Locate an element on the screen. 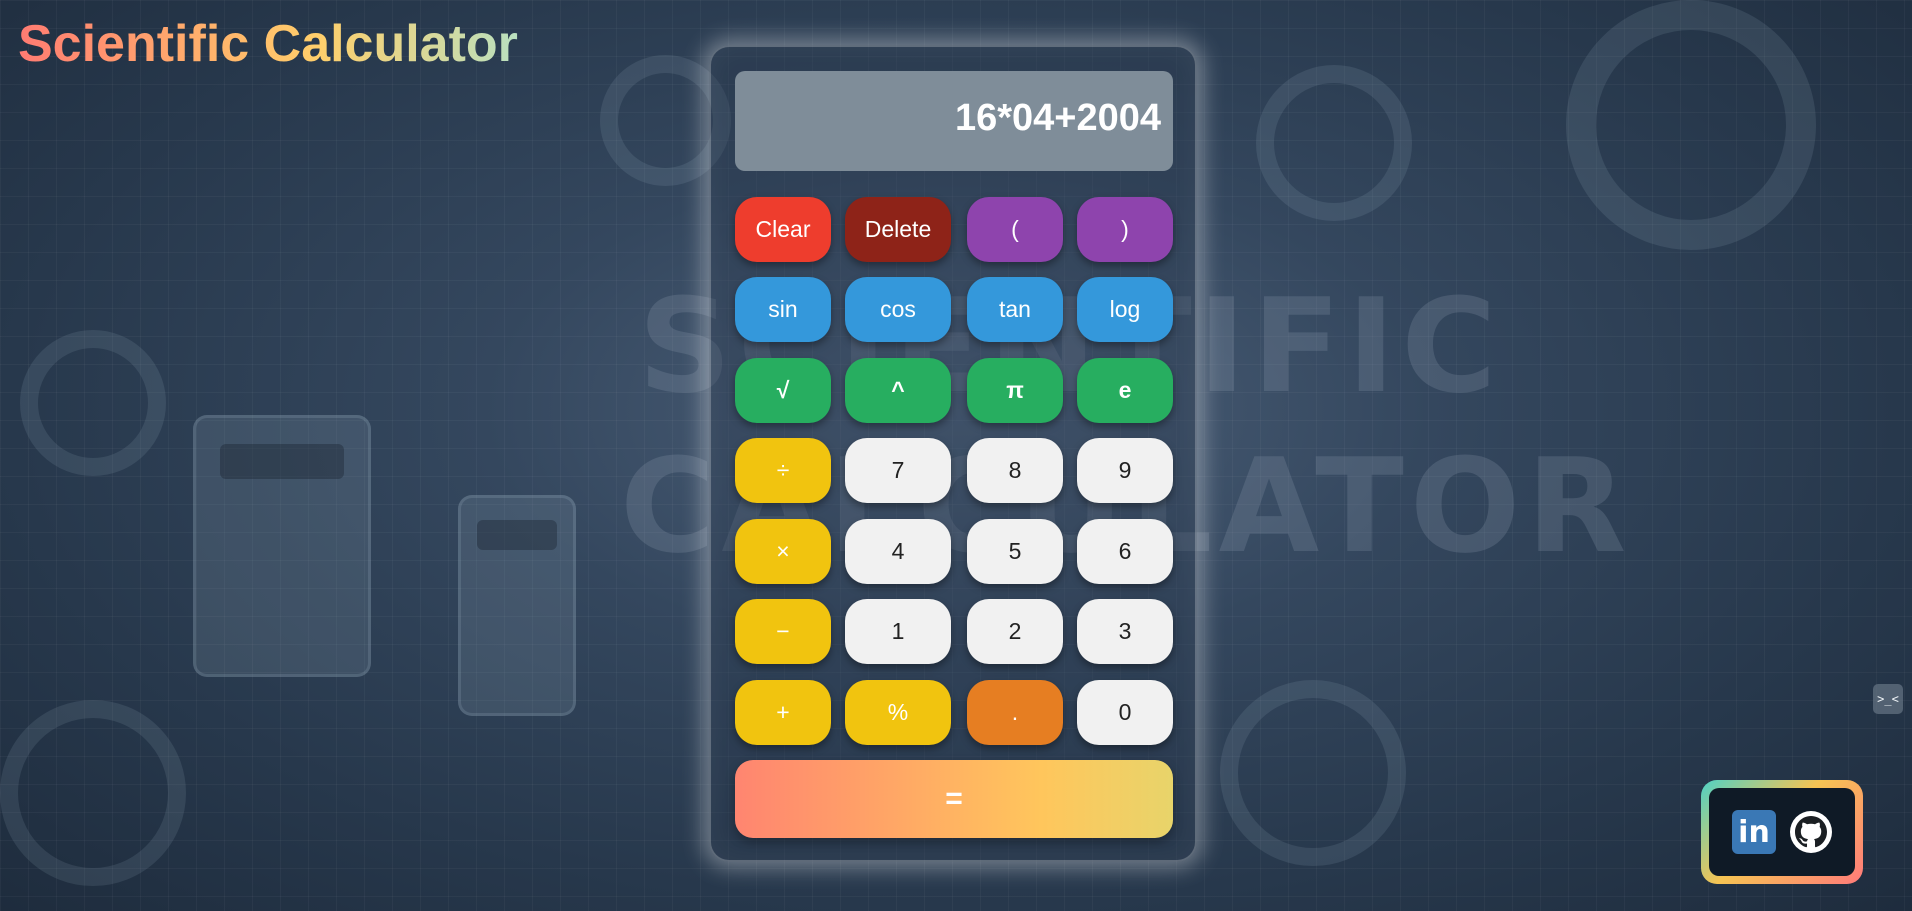 The height and width of the screenshot is (911, 1912). log-button: log is located at coordinates (1125, 309).